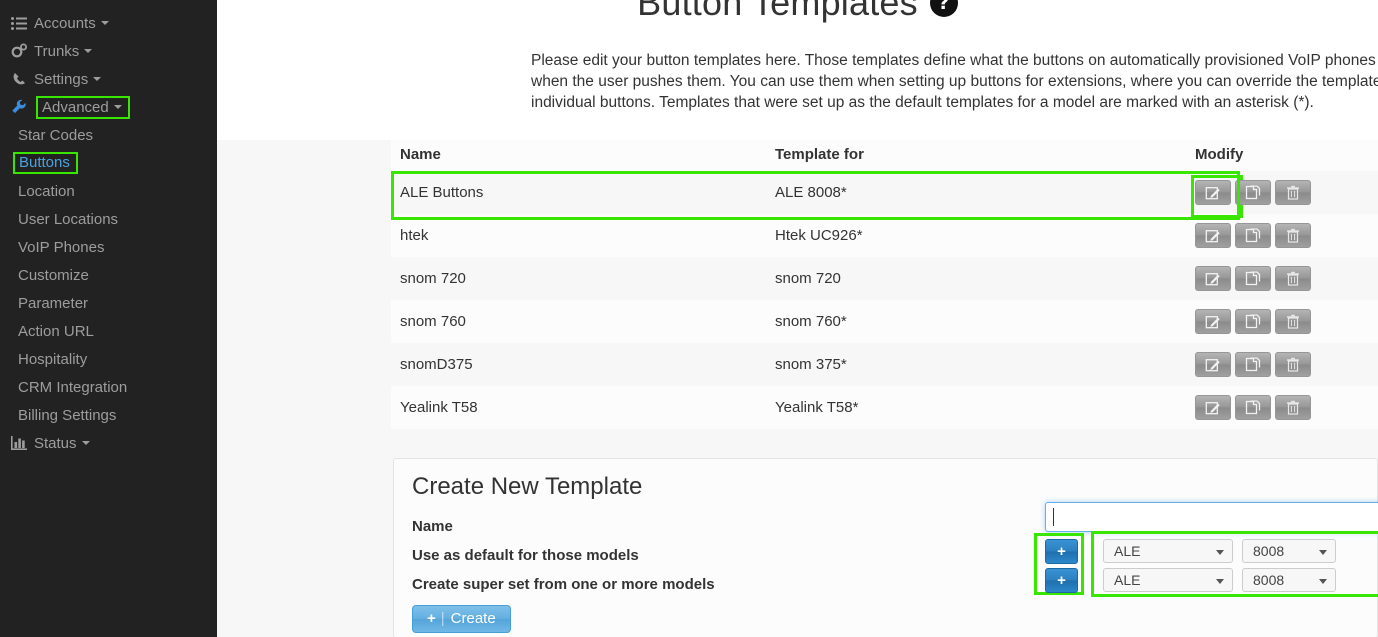  What do you see at coordinates (578, 278) in the screenshot?
I see `cell-name: snom 720` at bounding box center [578, 278].